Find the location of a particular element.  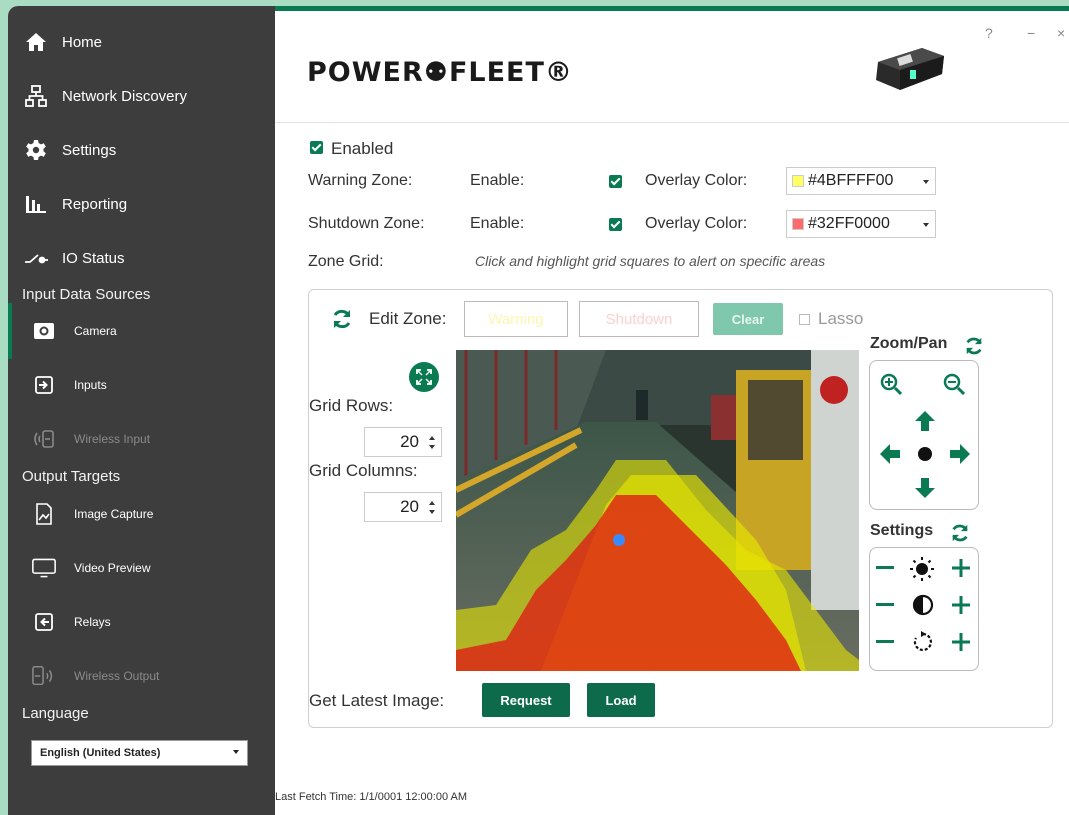

bar-chart-icon is located at coordinates (36, 204).